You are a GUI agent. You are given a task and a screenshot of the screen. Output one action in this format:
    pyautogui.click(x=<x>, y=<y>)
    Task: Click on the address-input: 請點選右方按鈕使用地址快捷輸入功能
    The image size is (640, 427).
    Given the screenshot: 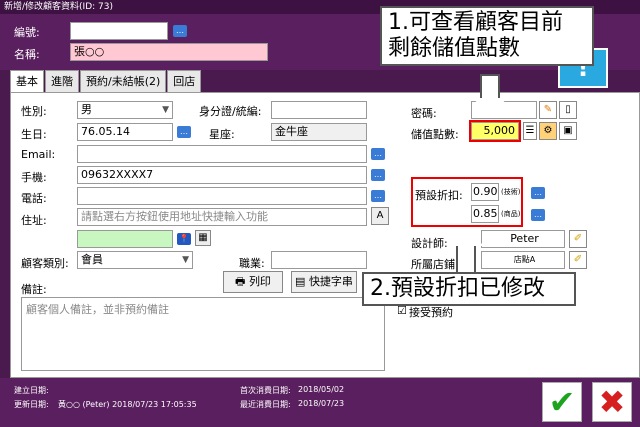 What is the action you would take?
    pyautogui.click(x=222, y=217)
    